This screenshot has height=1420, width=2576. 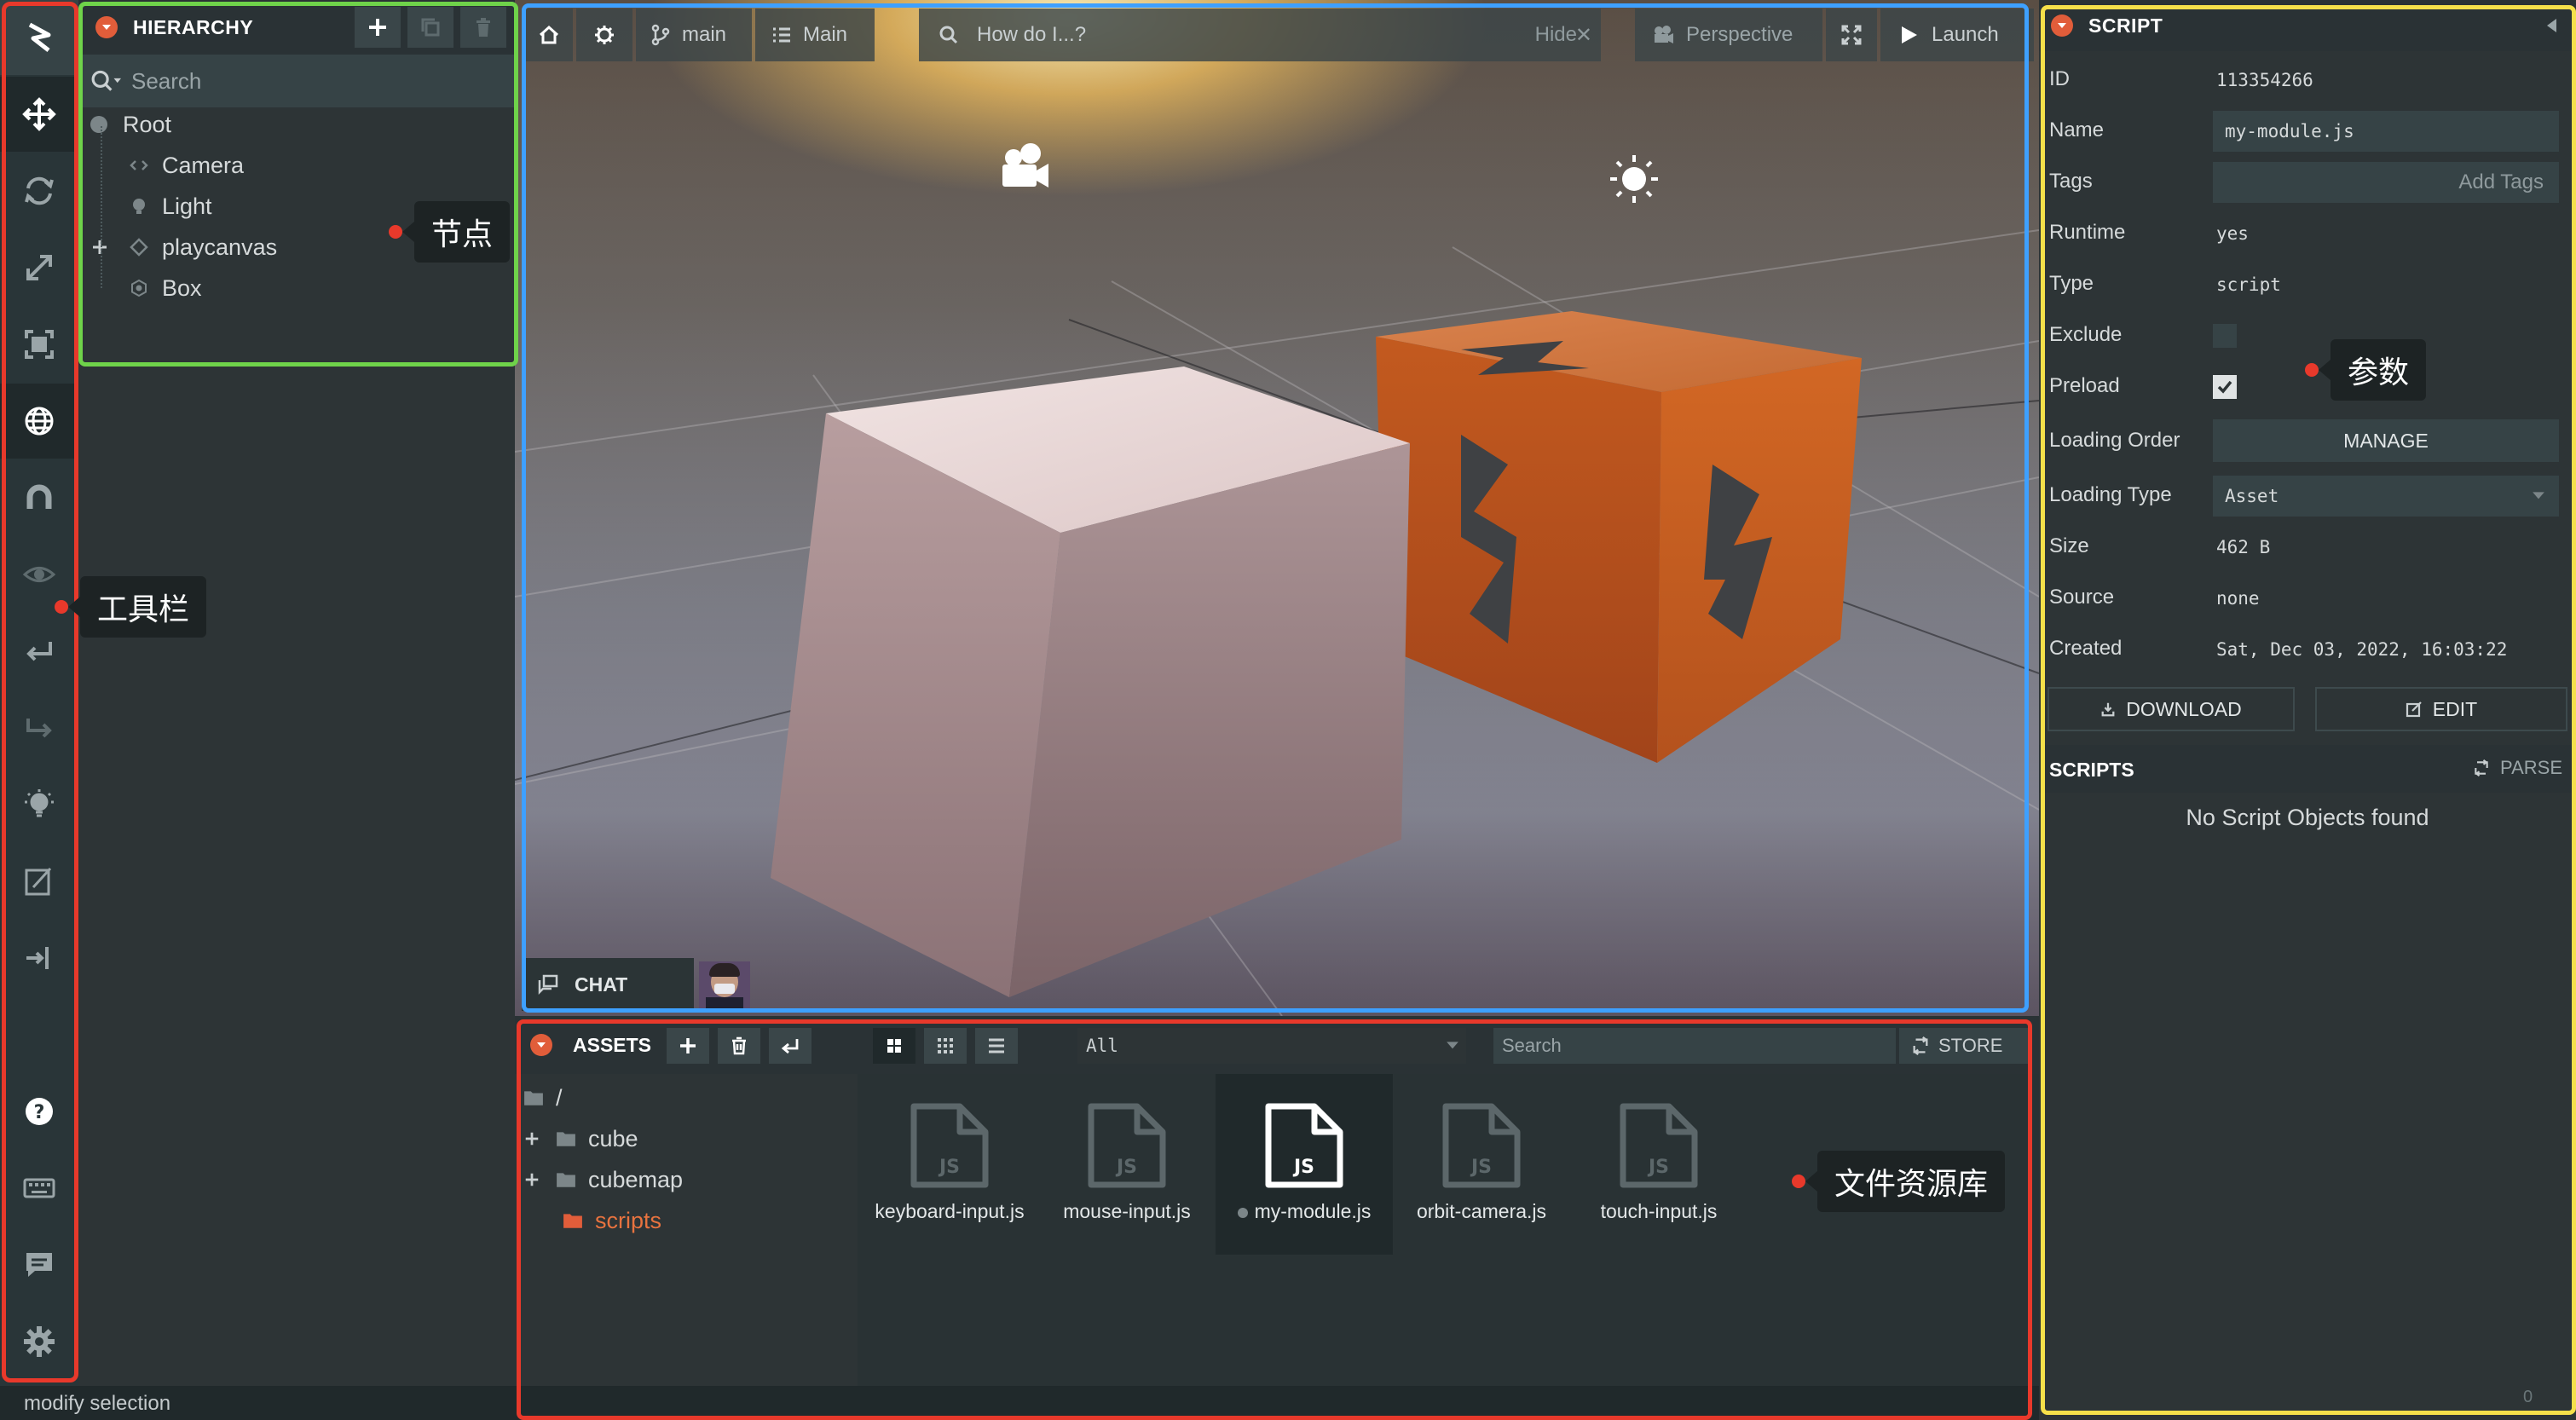 What do you see at coordinates (1664, 34) in the screenshot?
I see `camera-icon` at bounding box center [1664, 34].